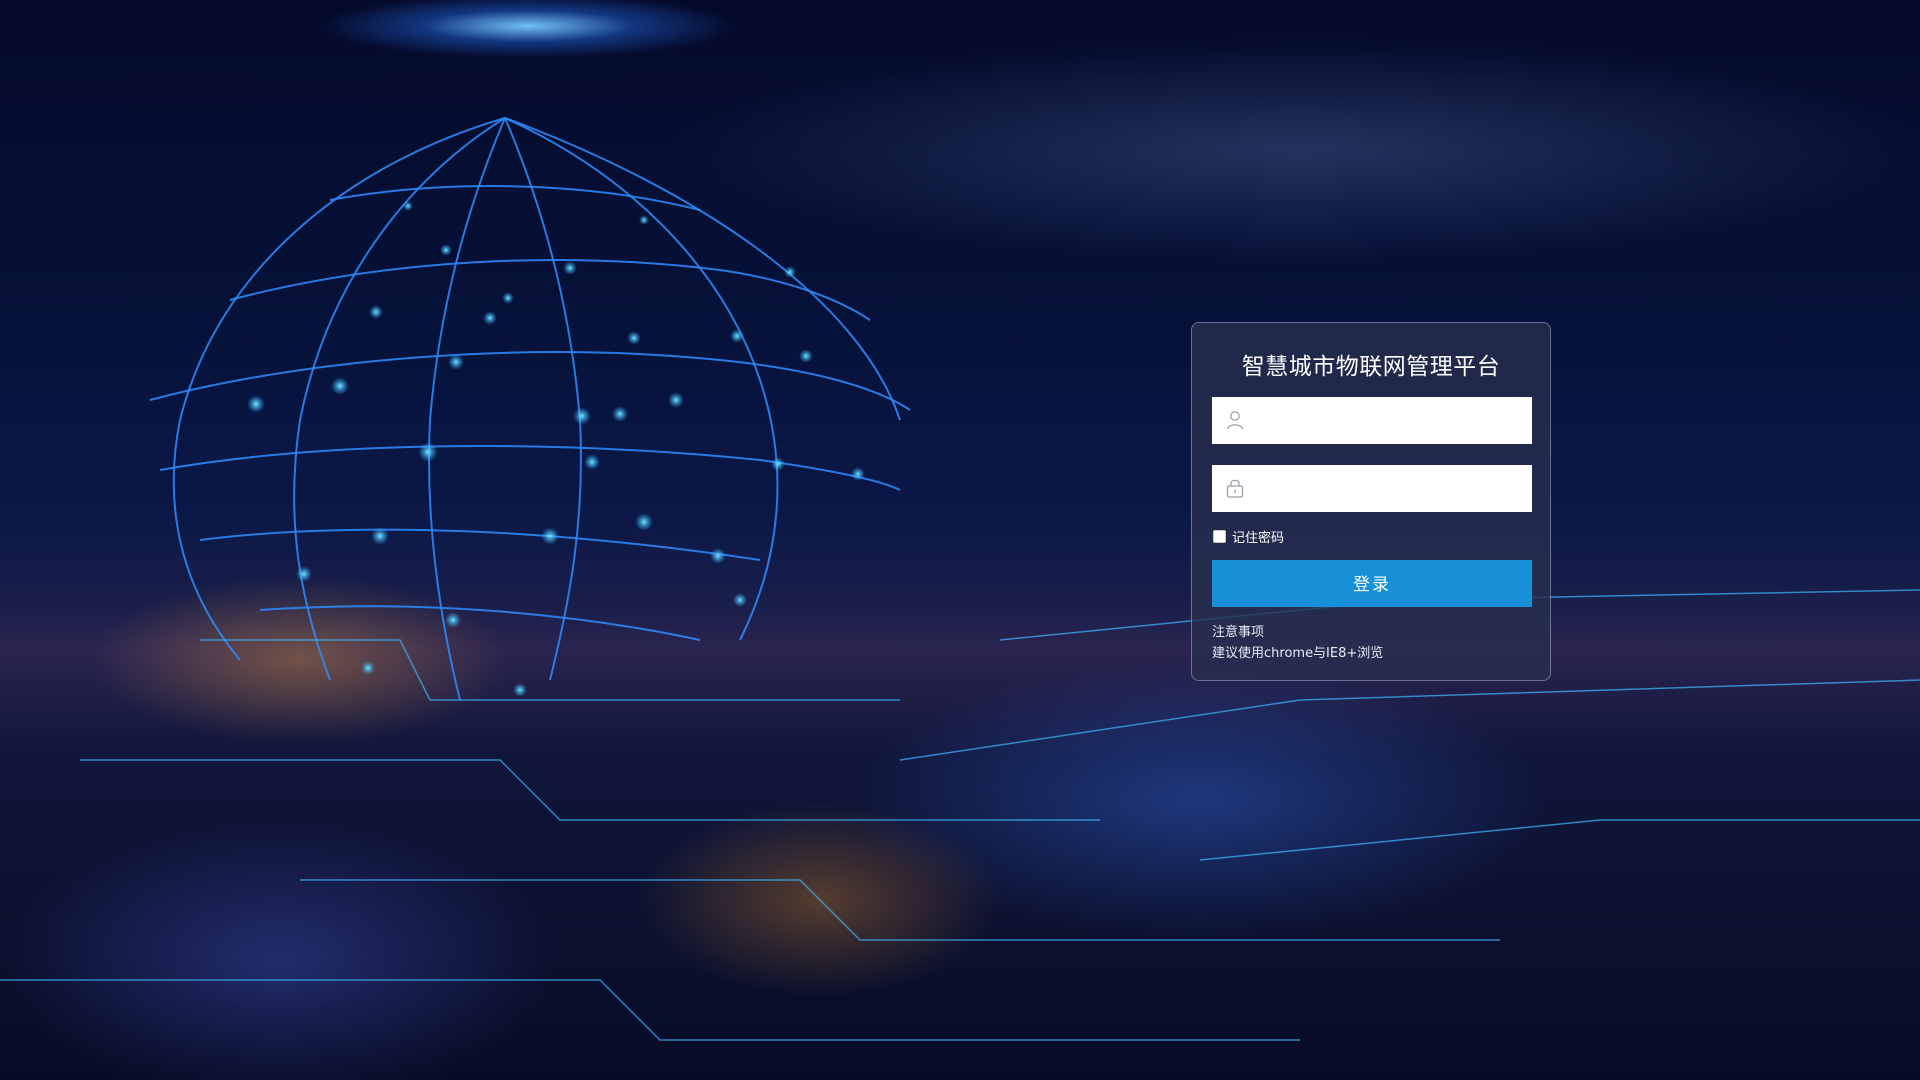 This screenshot has width=1920, height=1080. I want to click on remember-password-checkbox, so click(1219, 536).